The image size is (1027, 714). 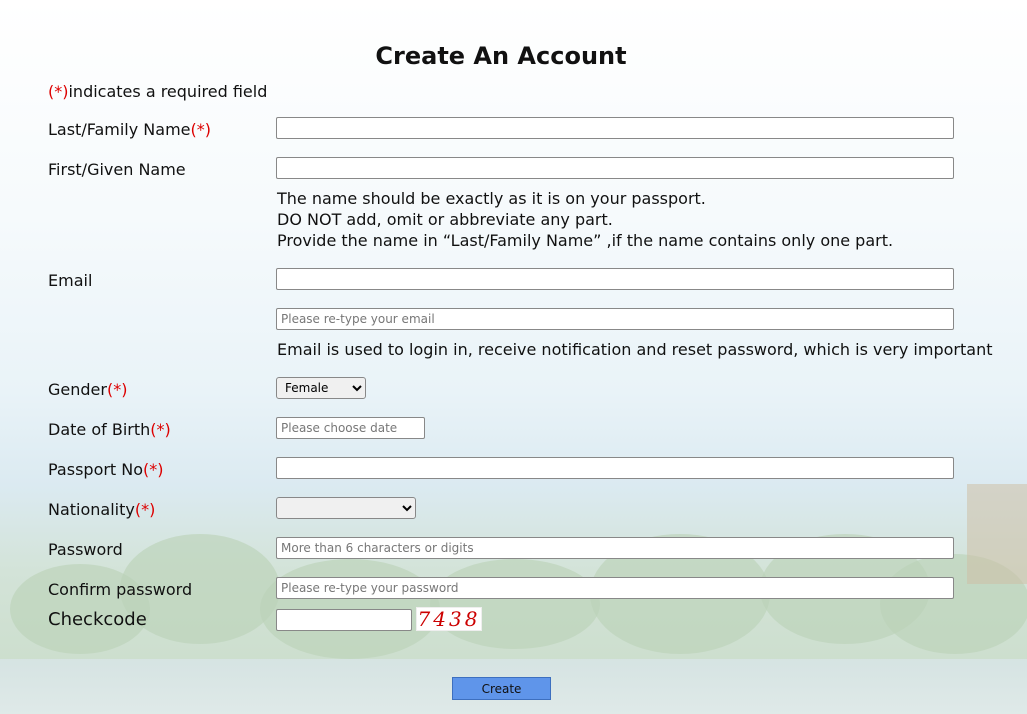 What do you see at coordinates (85, 549) in the screenshot?
I see `password-label: Password` at bounding box center [85, 549].